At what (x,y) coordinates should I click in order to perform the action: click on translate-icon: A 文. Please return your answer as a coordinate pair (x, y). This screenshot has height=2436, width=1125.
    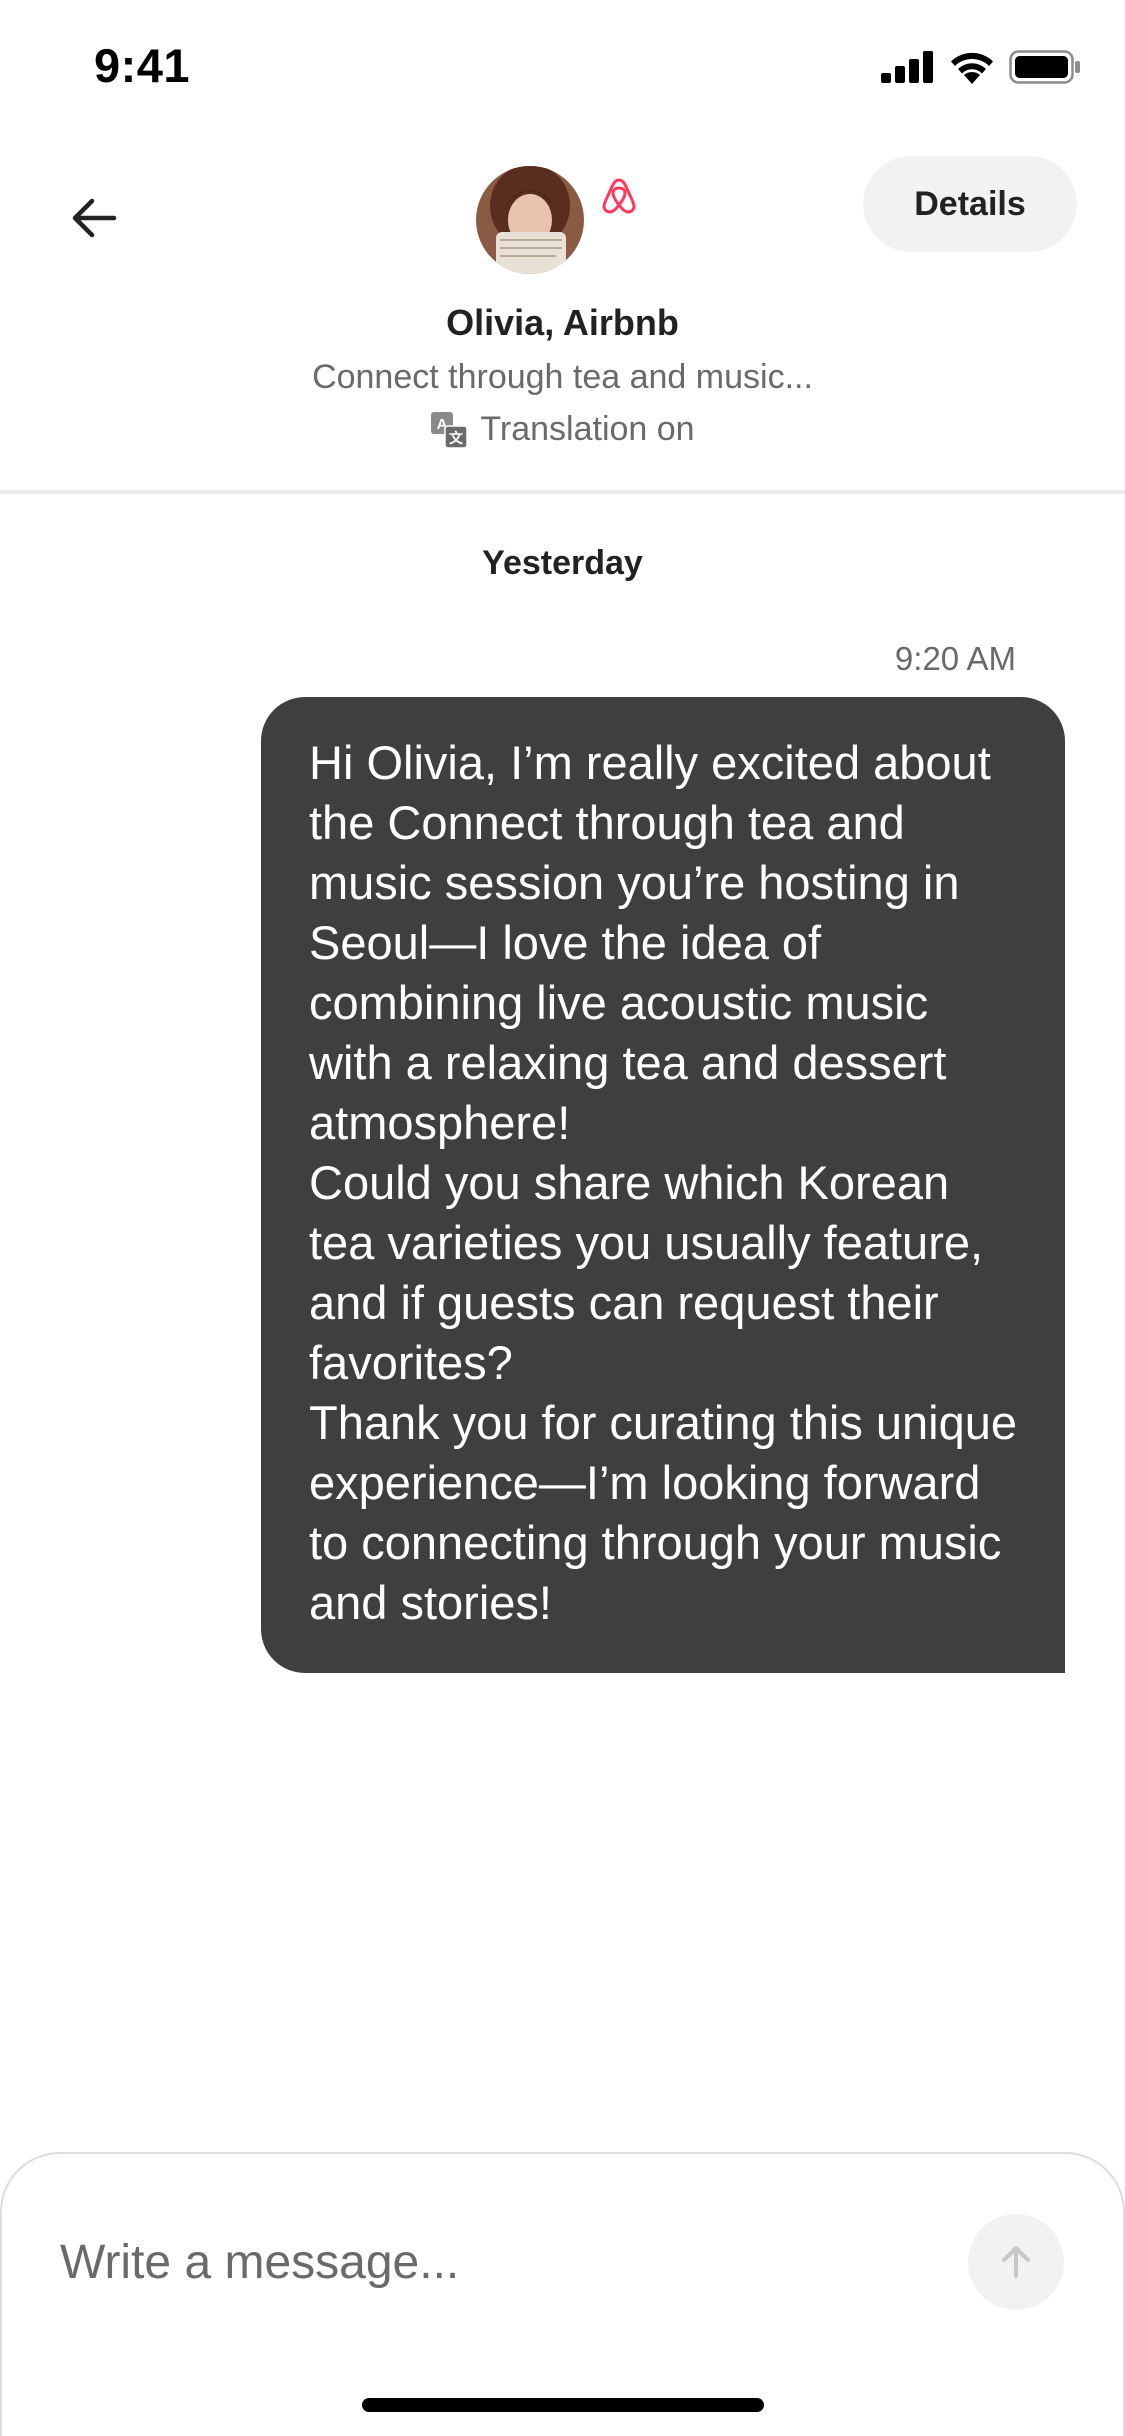
    Looking at the image, I should click on (450, 430).